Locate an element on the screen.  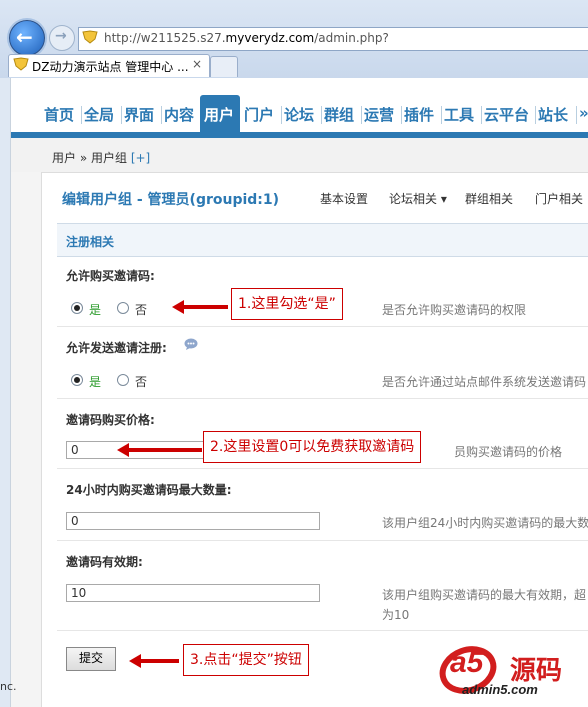
menu-item: 首页 is located at coordinates (59, 114).